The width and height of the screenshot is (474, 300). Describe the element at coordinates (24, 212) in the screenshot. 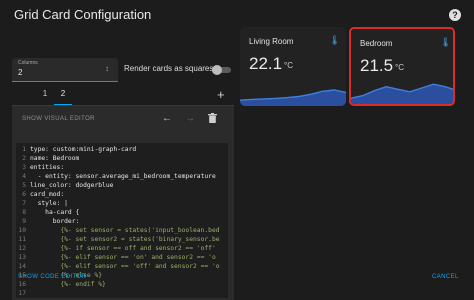

I see `line-number: 8` at that location.